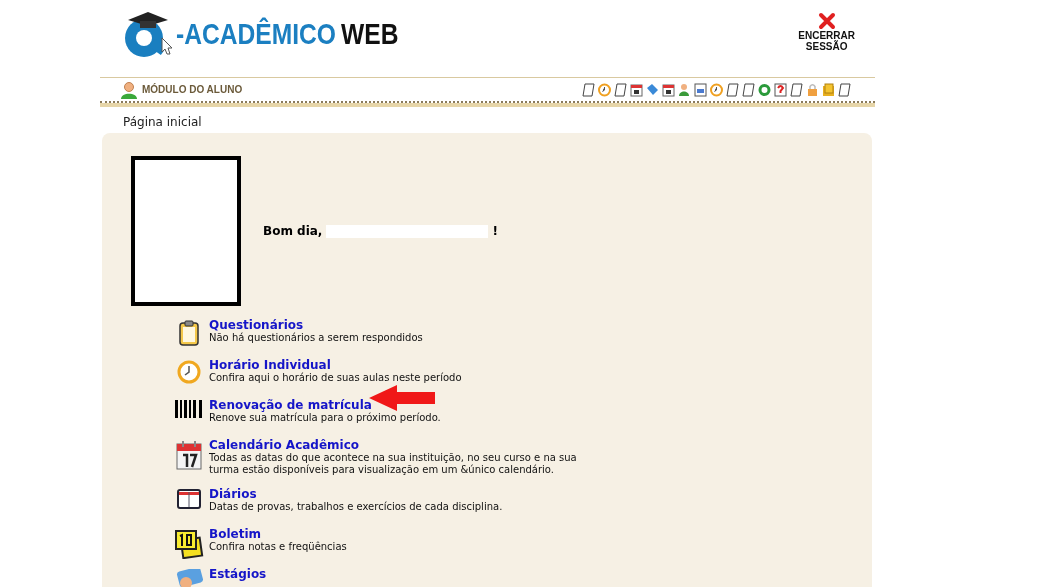  What do you see at coordinates (192, 89) in the screenshot?
I see `module-title: MÓDULO DO ALUNO` at bounding box center [192, 89].